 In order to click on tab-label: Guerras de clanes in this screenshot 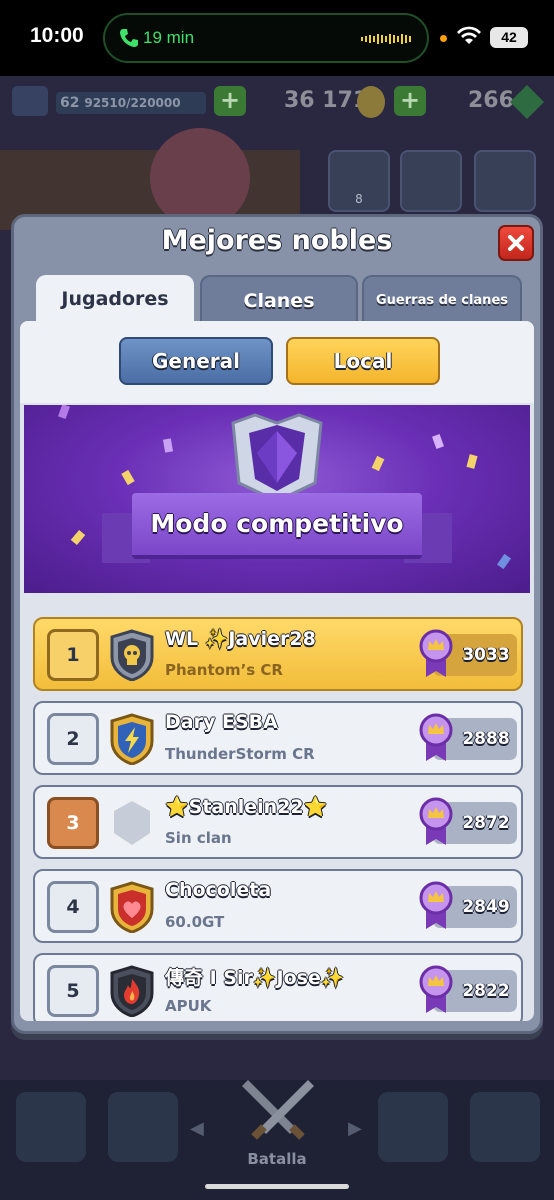, I will do `click(442, 300)`.